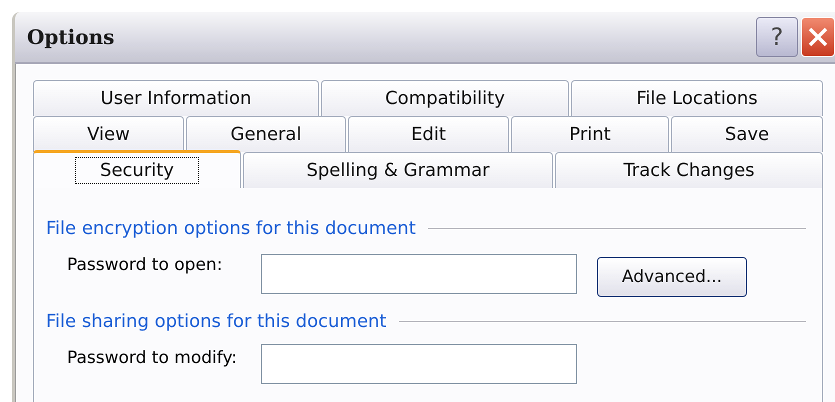 This screenshot has height=402, width=835. Describe the element at coordinates (747, 134) in the screenshot. I see `tab: Save` at that location.